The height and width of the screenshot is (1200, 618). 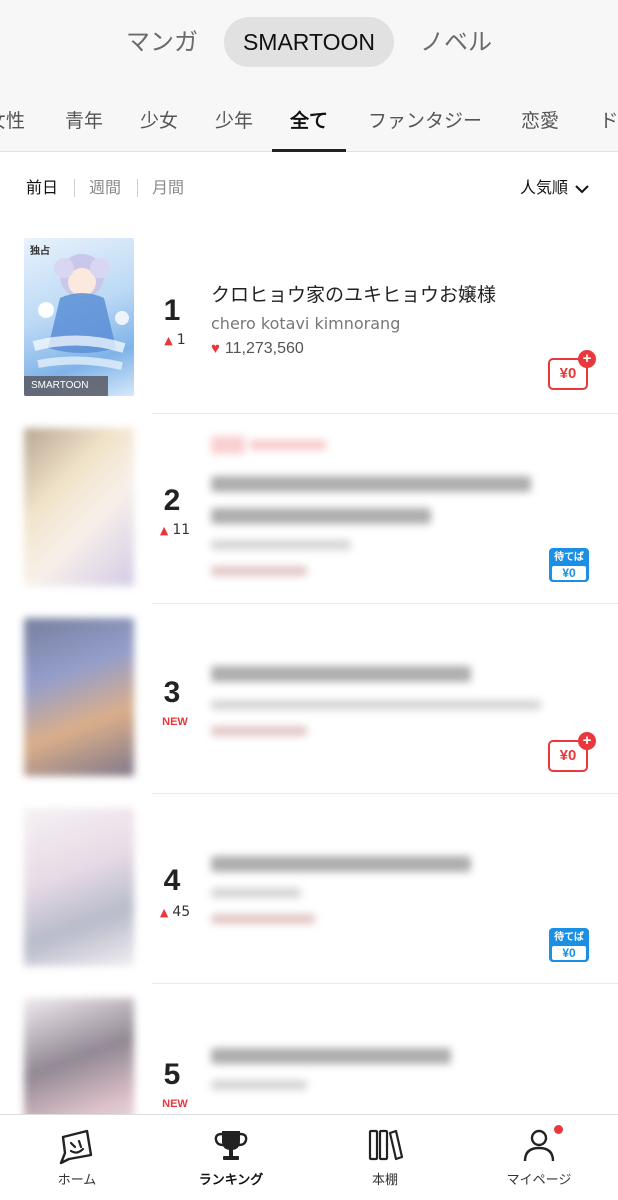 I want to click on genre-tab-shounen: 少年, so click(x=234, y=124).